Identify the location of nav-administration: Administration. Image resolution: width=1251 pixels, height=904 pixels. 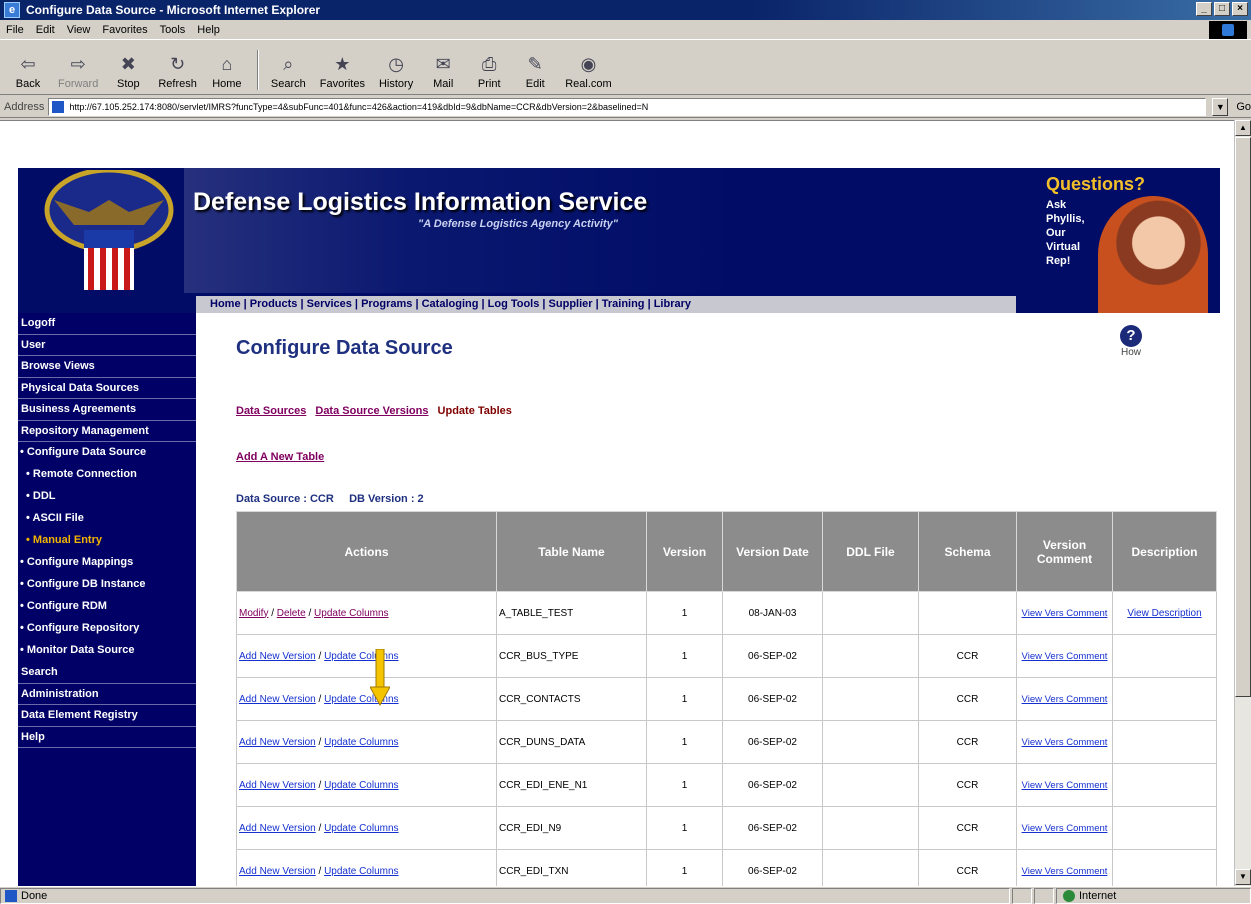
(107, 694).